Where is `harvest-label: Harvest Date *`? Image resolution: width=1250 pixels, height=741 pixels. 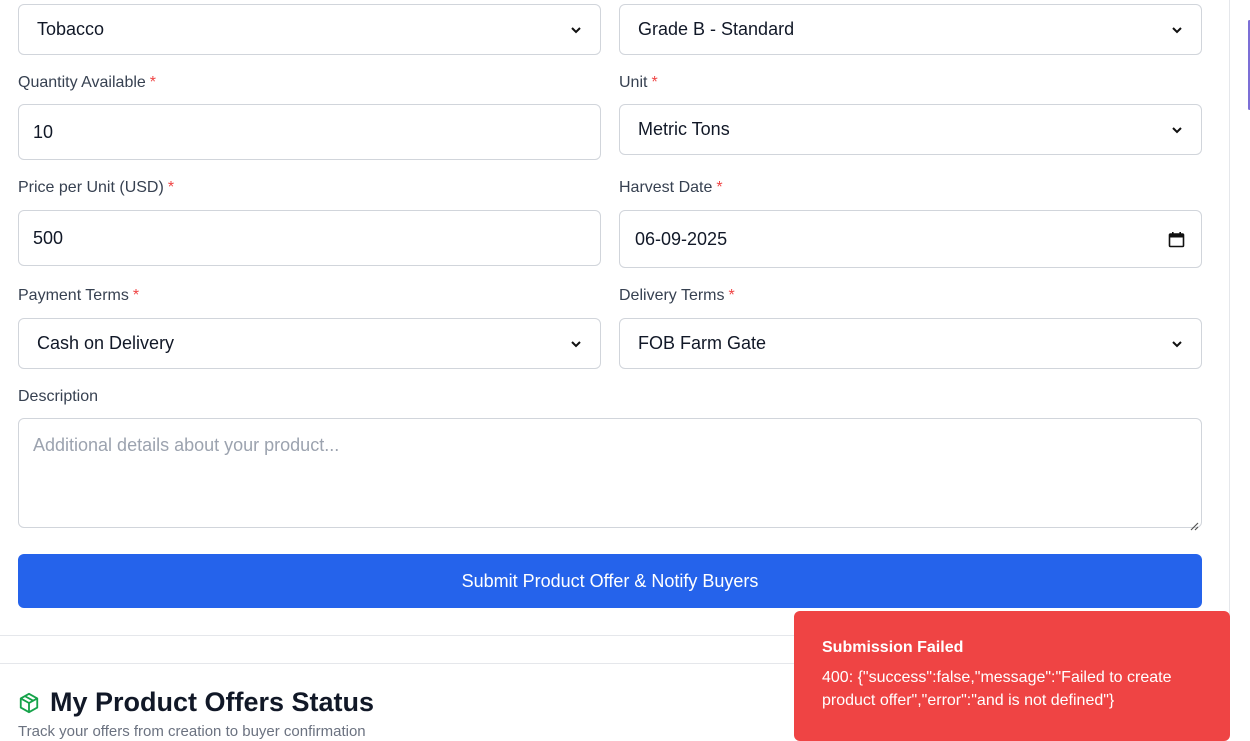 harvest-label: Harvest Date * is located at coordinates (671, 188).